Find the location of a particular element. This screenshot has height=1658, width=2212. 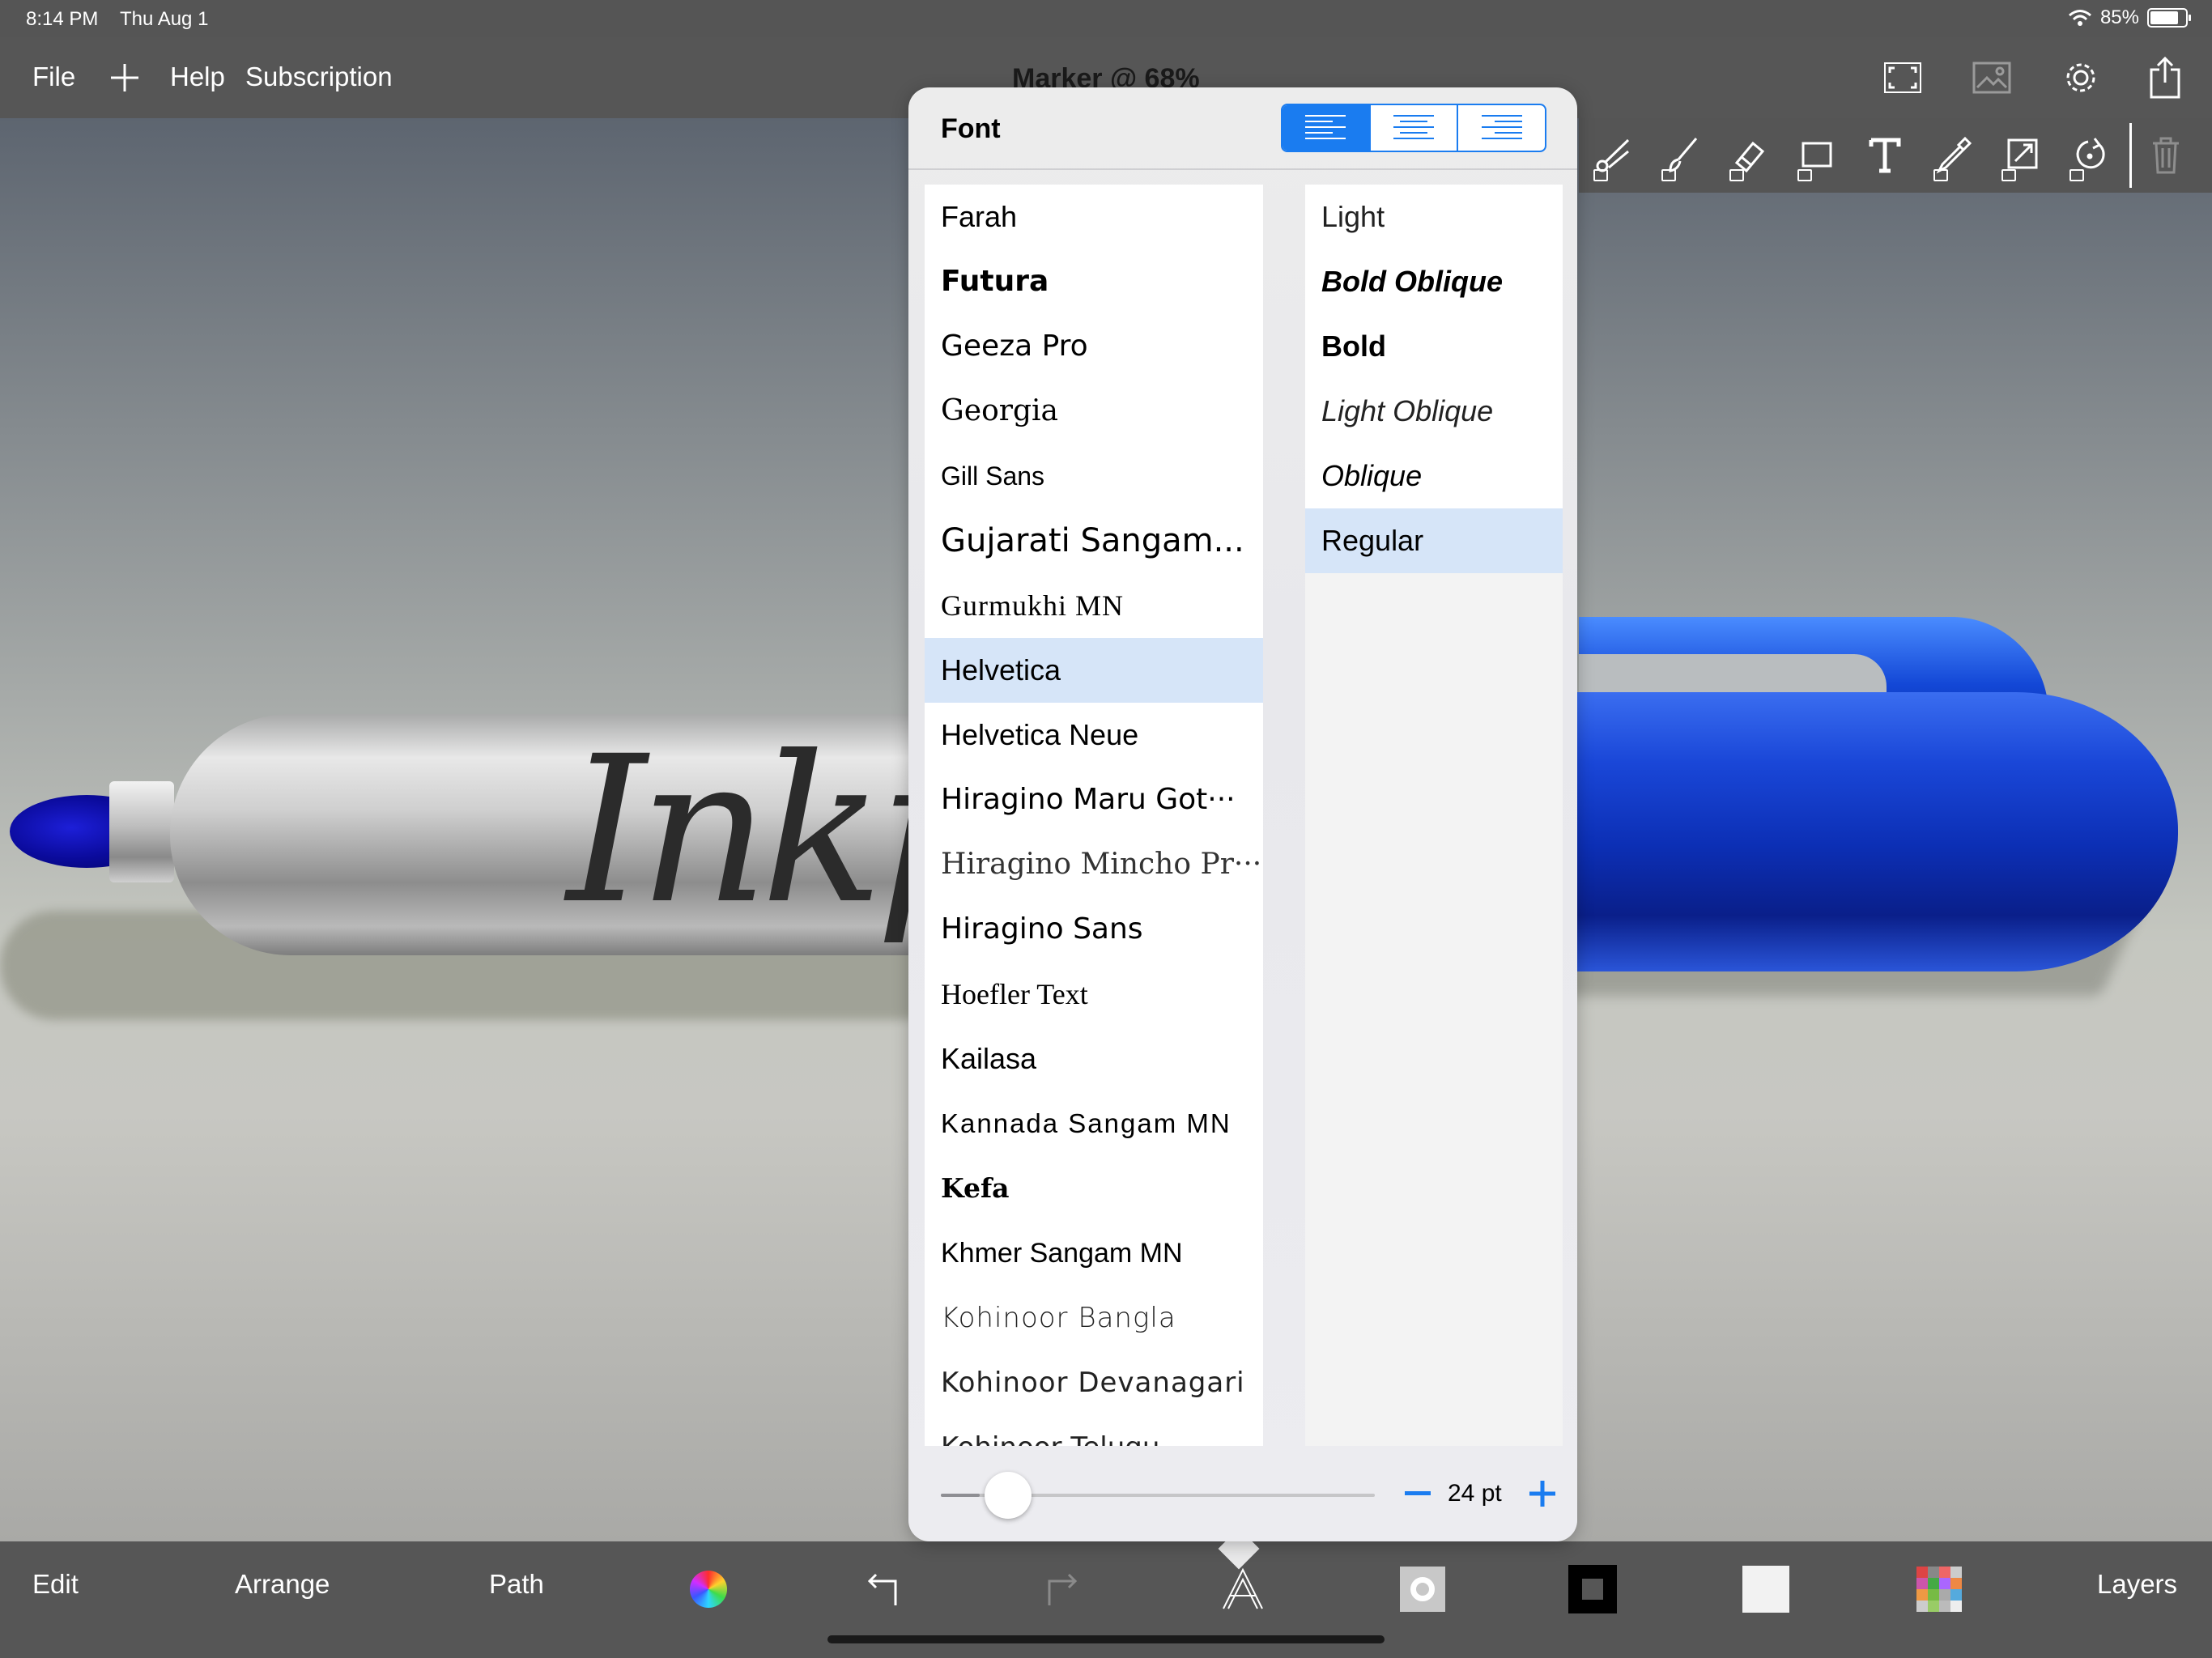

font-row: Helvetica Neue is located at coordinates (1094, 735).